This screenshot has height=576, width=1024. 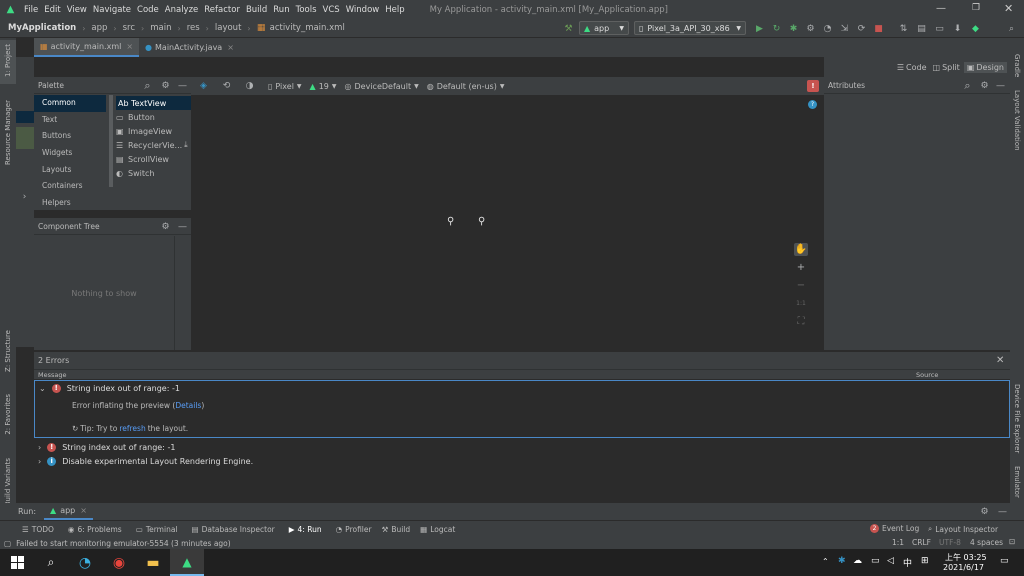 I want to click on menu-help: Help, so click(x=394, y=10).